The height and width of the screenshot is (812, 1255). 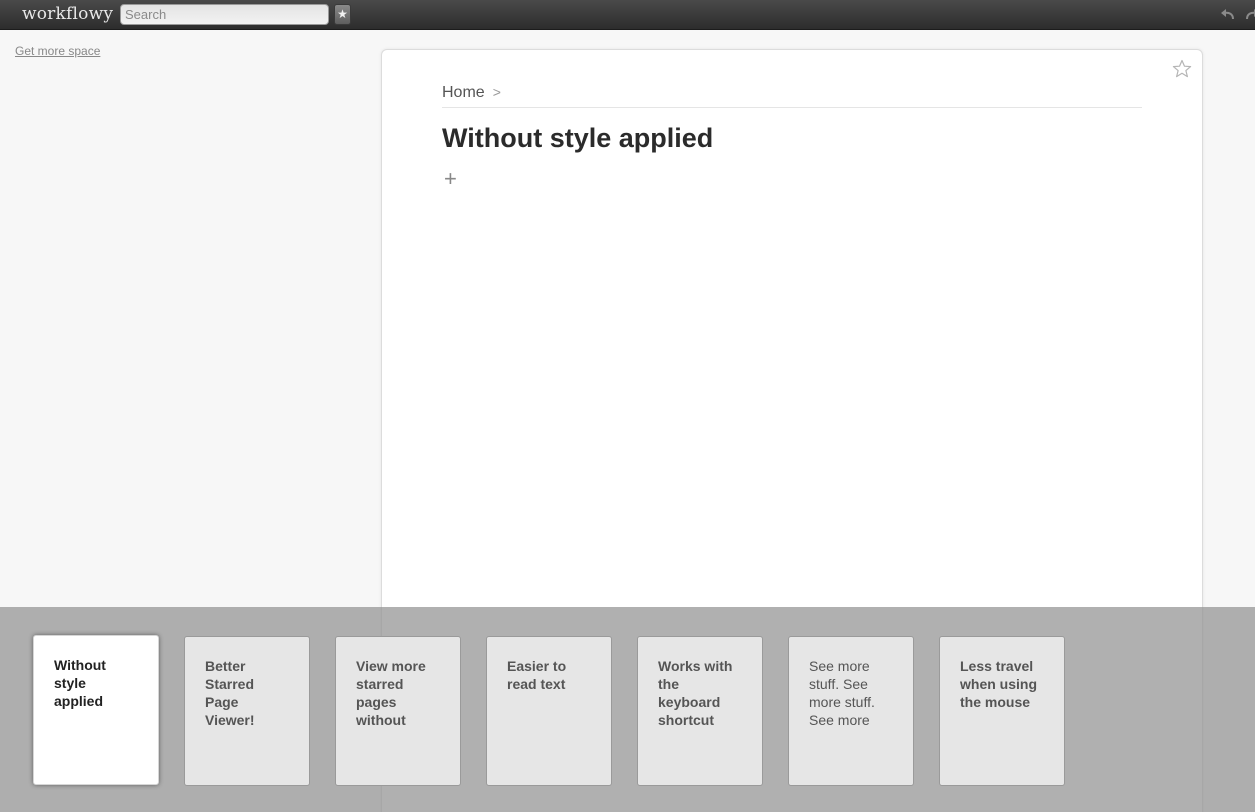 What do you see at coordinates (689, 702) in the screenshot?
I see `thumbnail-line: keyboard` at bounding box center [689, 702].